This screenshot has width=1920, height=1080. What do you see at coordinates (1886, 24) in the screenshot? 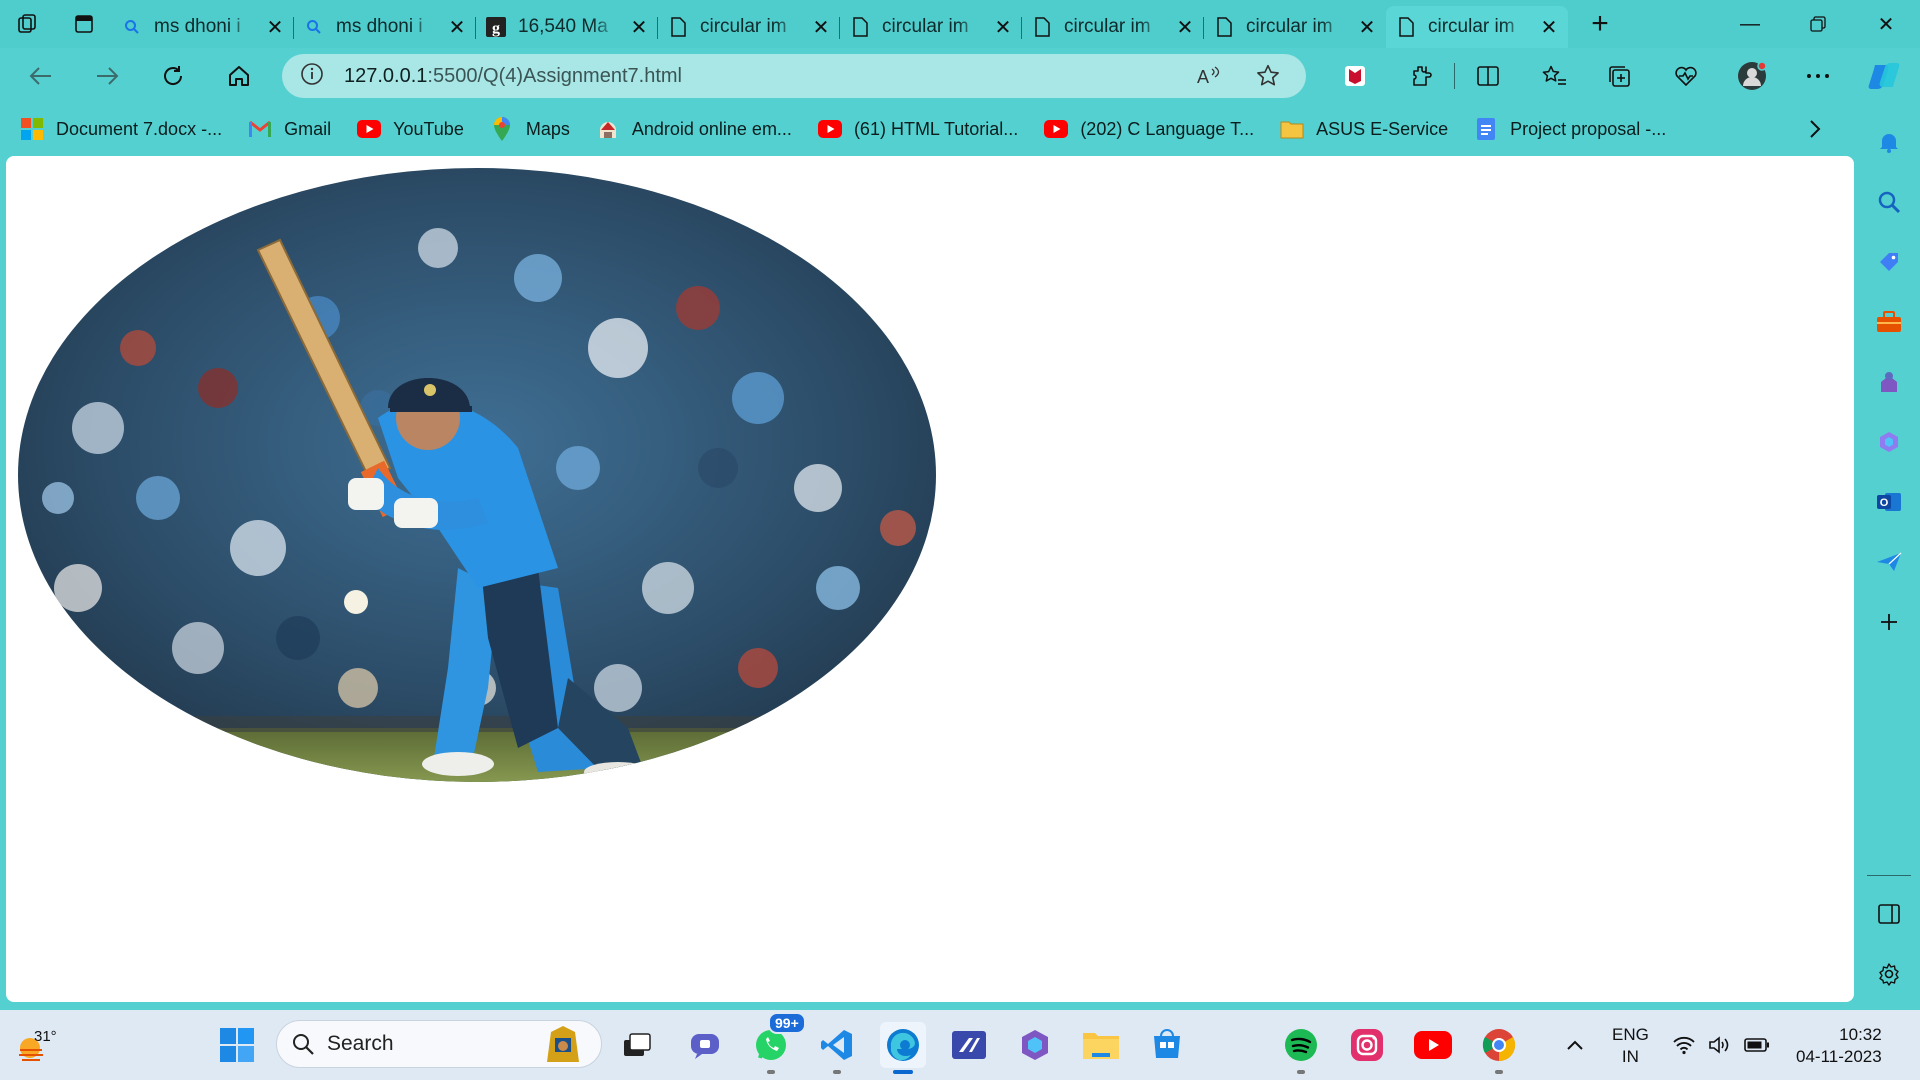
I see `close-window-icon: ✕` at bounding box center [1886, 24].